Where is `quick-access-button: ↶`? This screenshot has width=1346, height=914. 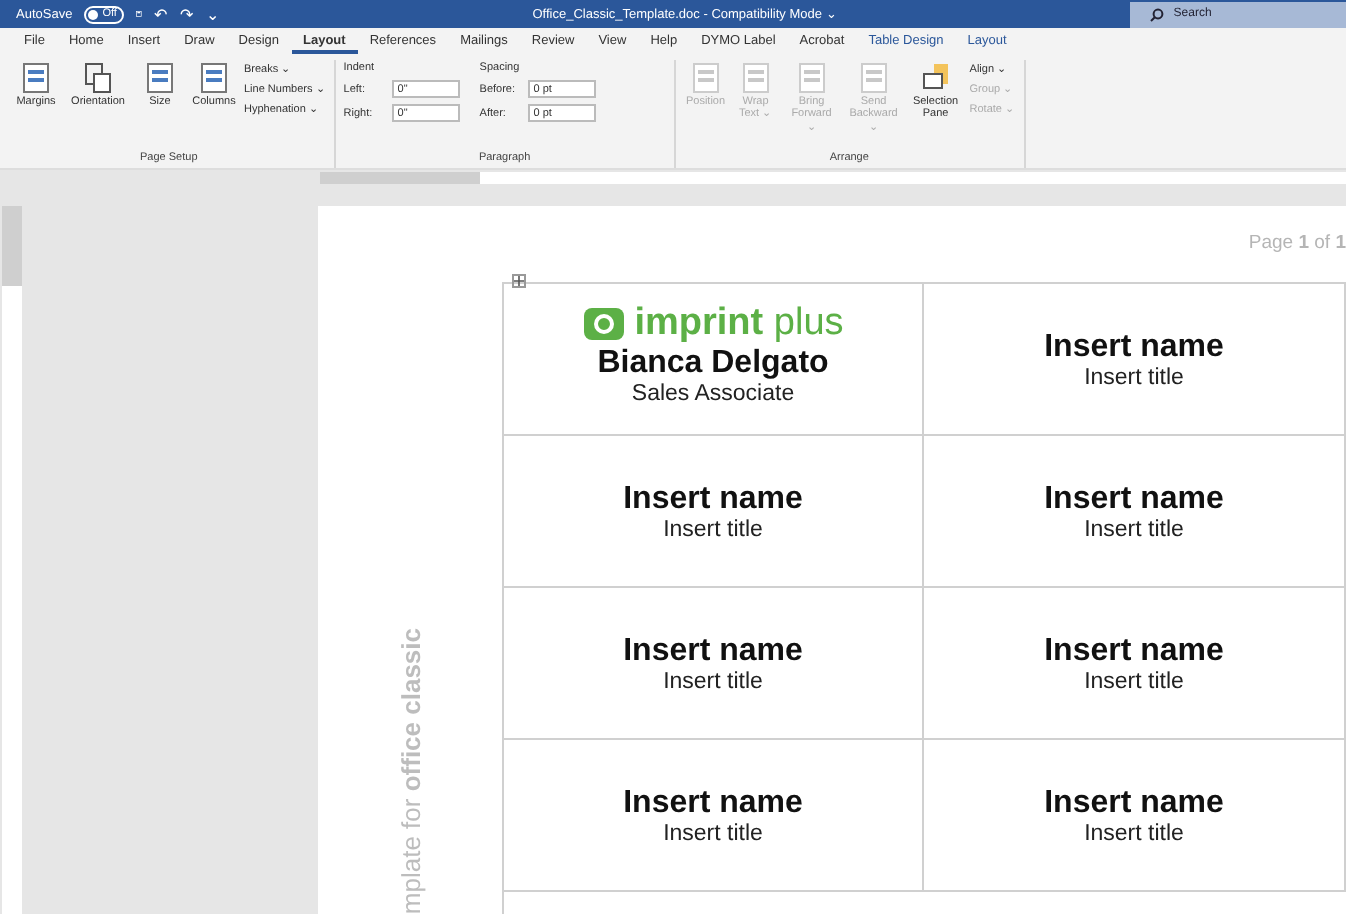 quick-access-button: ↶ is located at coordinates (161, 14).